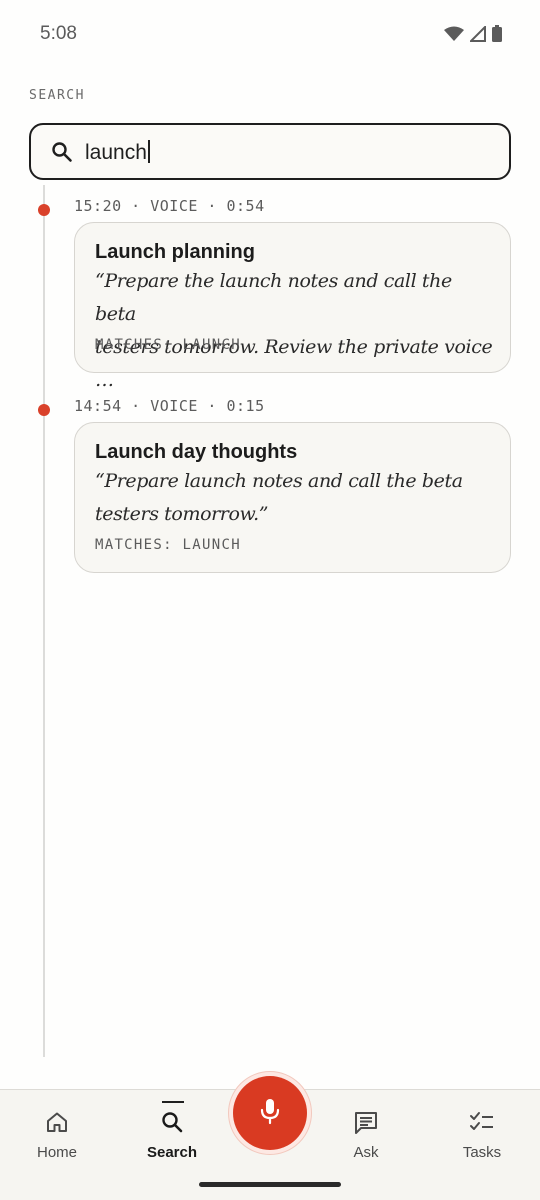 This screenshot has width=540, height=1200. What do you see at coordinates (279, 481) in the screenshot?
I see `card-quote-line: “Prepare launch notes and call the beta` at bounding box center [279, 481].